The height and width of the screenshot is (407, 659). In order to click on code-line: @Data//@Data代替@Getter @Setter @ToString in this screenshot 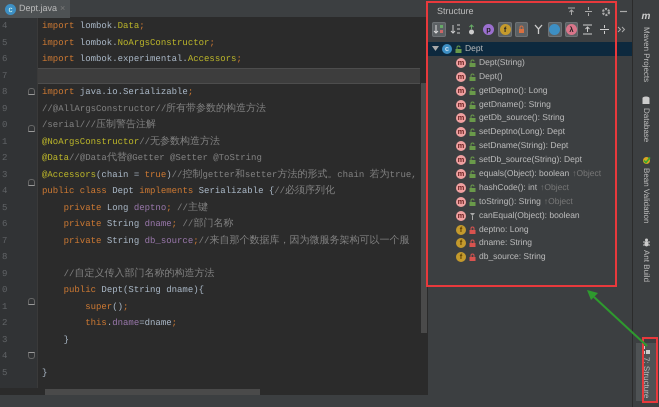, I will do `click(152, 158)`.